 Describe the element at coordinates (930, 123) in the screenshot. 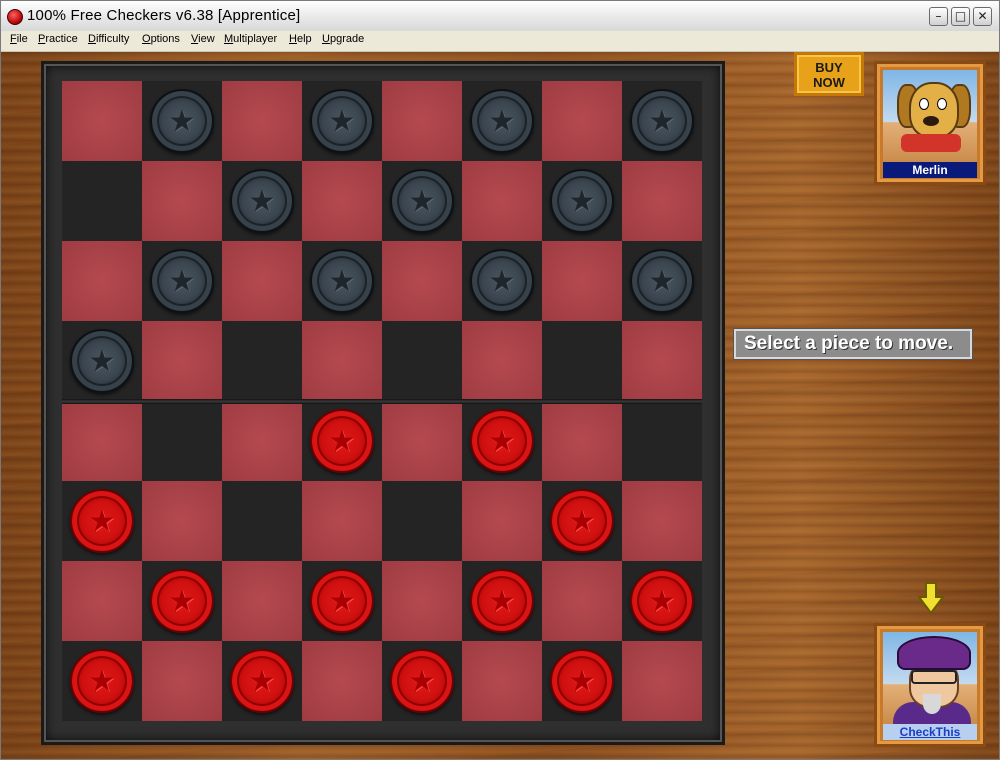

I see `opponent-portrait: Merlin` at that location.